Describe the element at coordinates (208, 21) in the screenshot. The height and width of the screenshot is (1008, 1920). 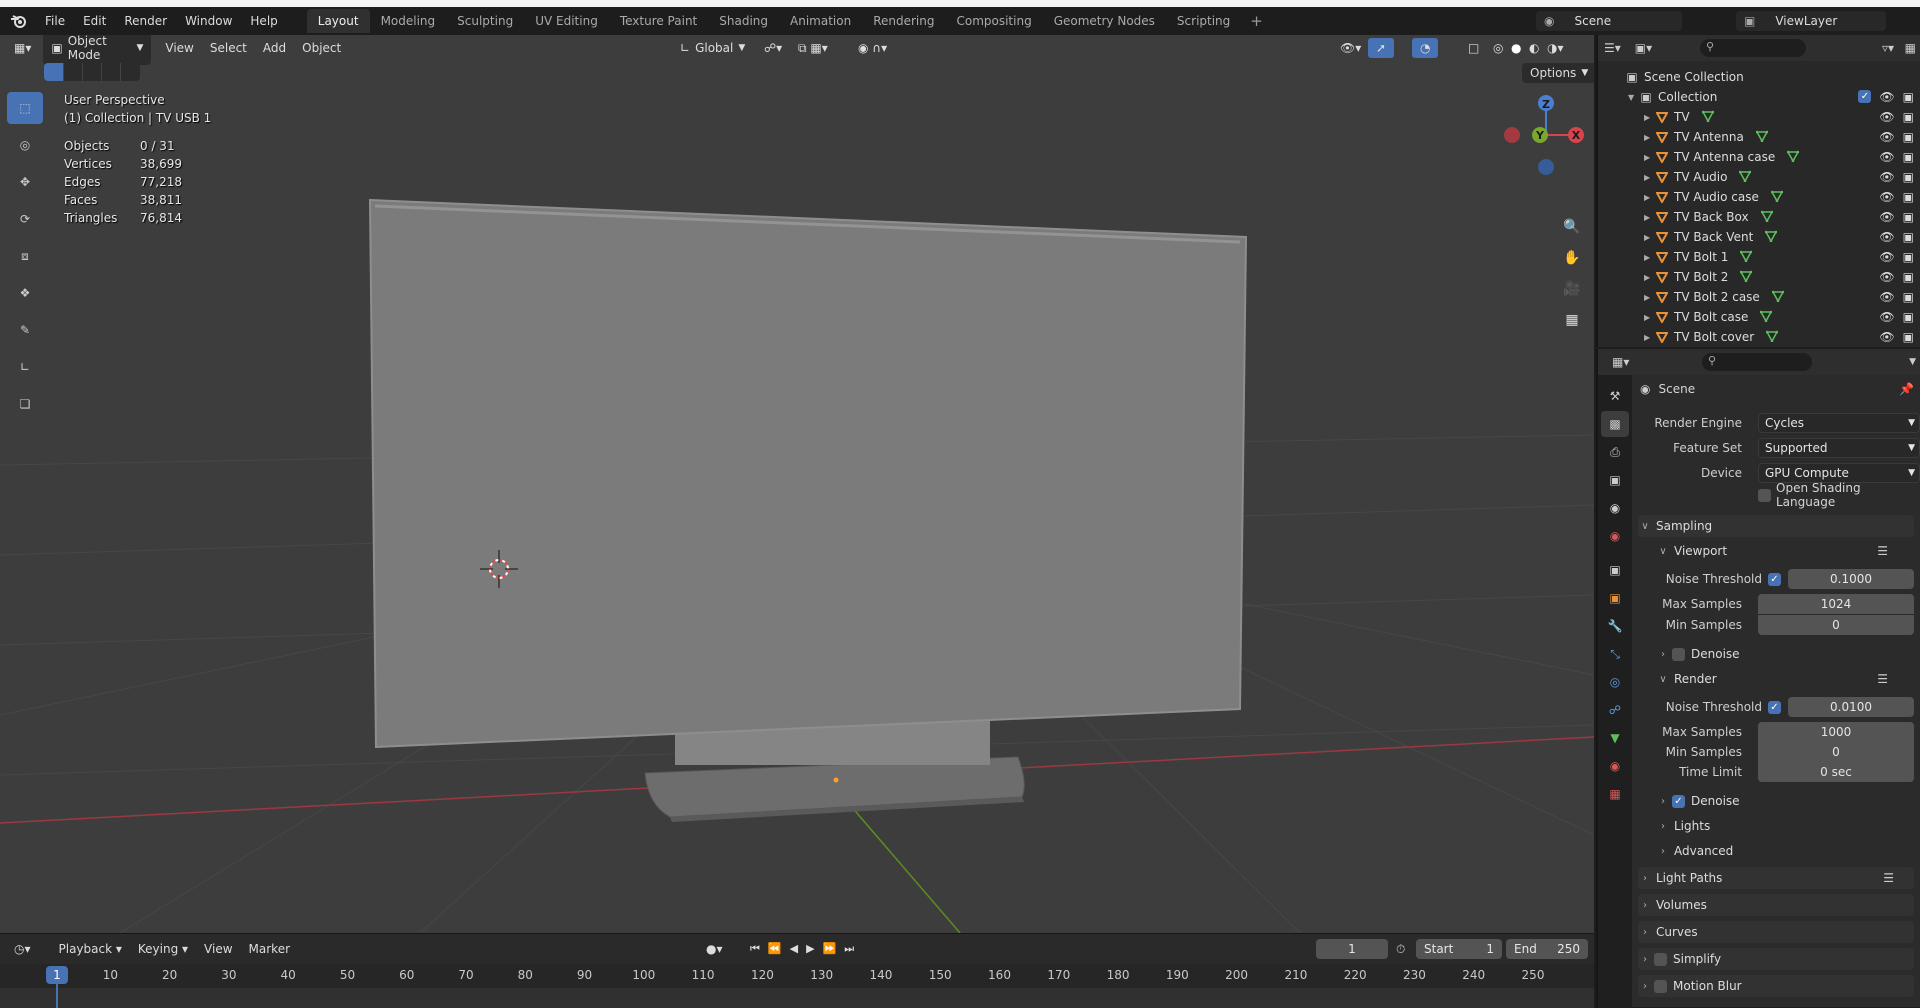
I see `menu-window: Window` at that location.